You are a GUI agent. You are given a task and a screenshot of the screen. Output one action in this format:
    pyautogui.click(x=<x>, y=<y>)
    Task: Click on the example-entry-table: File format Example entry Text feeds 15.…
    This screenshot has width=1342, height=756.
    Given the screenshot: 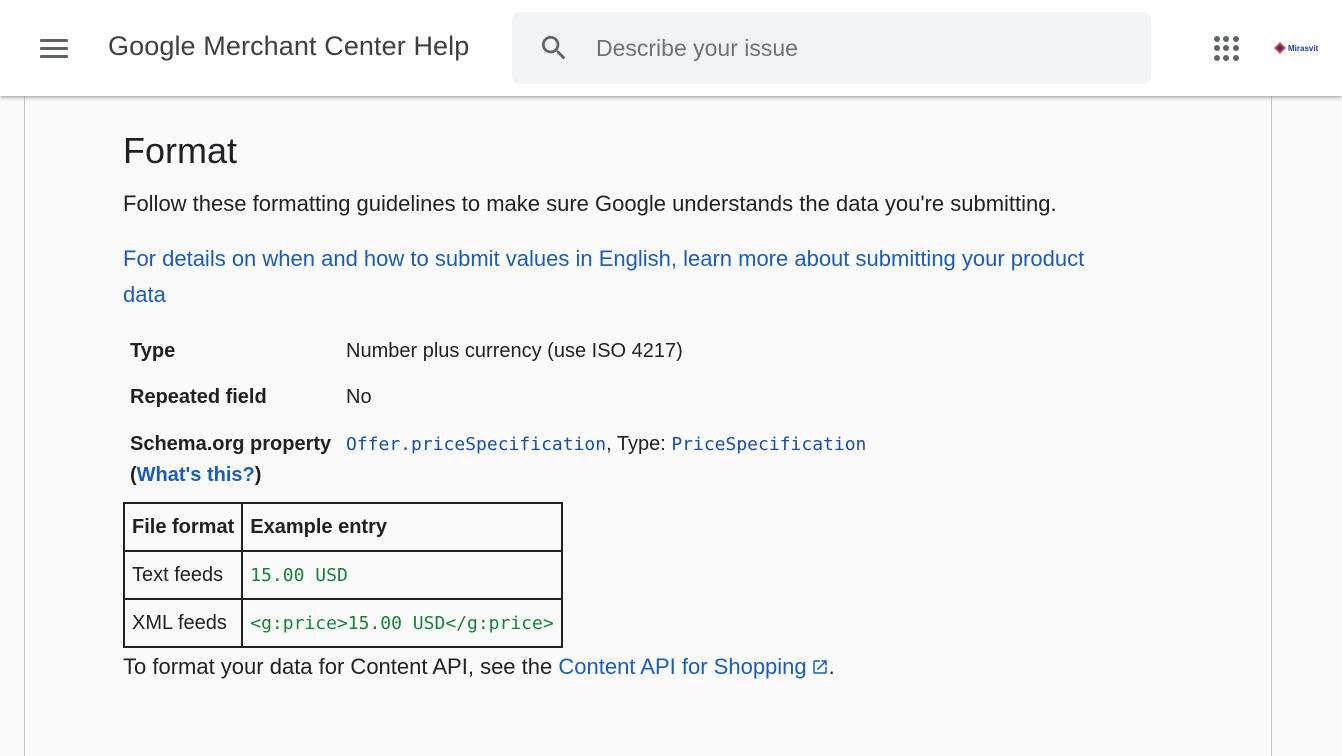 What is the action you would take?
    pyautogui.click(x=342, y=575)
    